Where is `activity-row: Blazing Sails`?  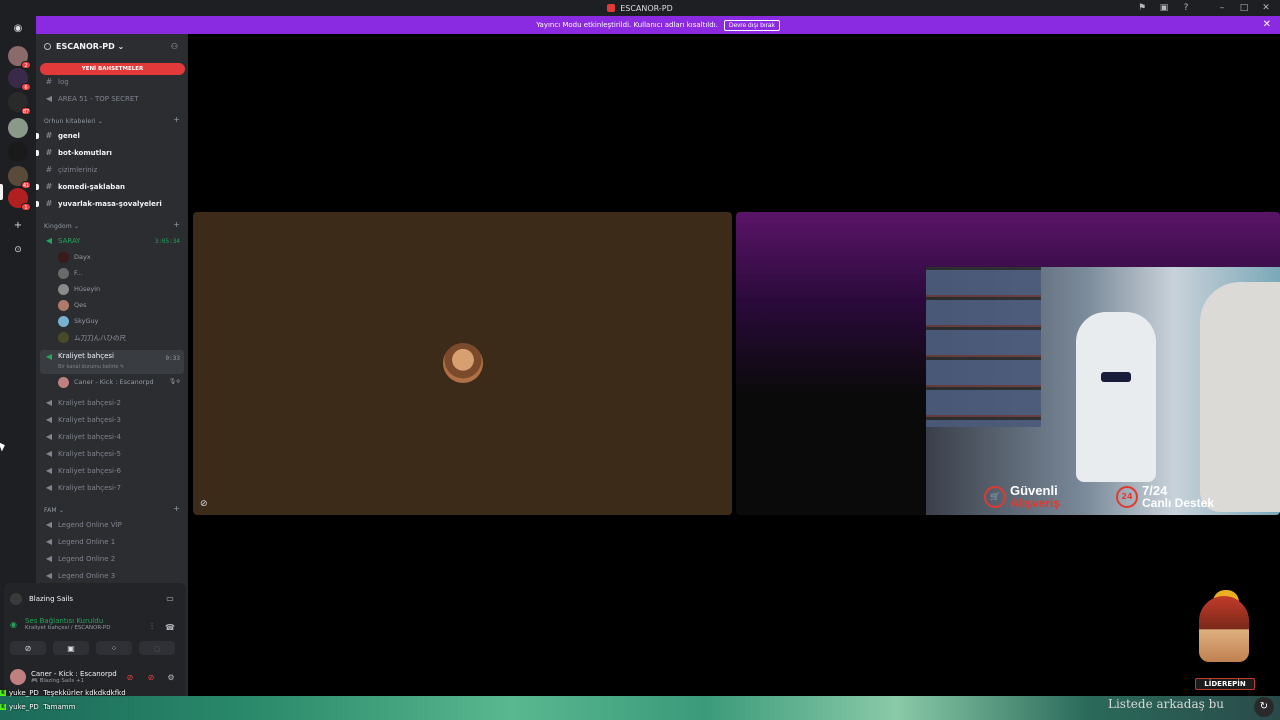 activity-row: Blazing Sails is located at coordinates (41, 599).